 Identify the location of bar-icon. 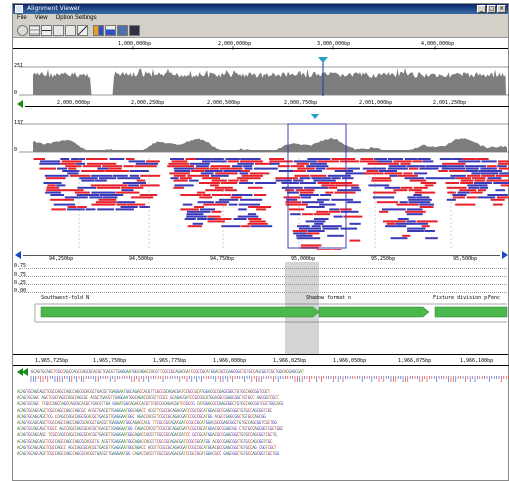
(110, 30).